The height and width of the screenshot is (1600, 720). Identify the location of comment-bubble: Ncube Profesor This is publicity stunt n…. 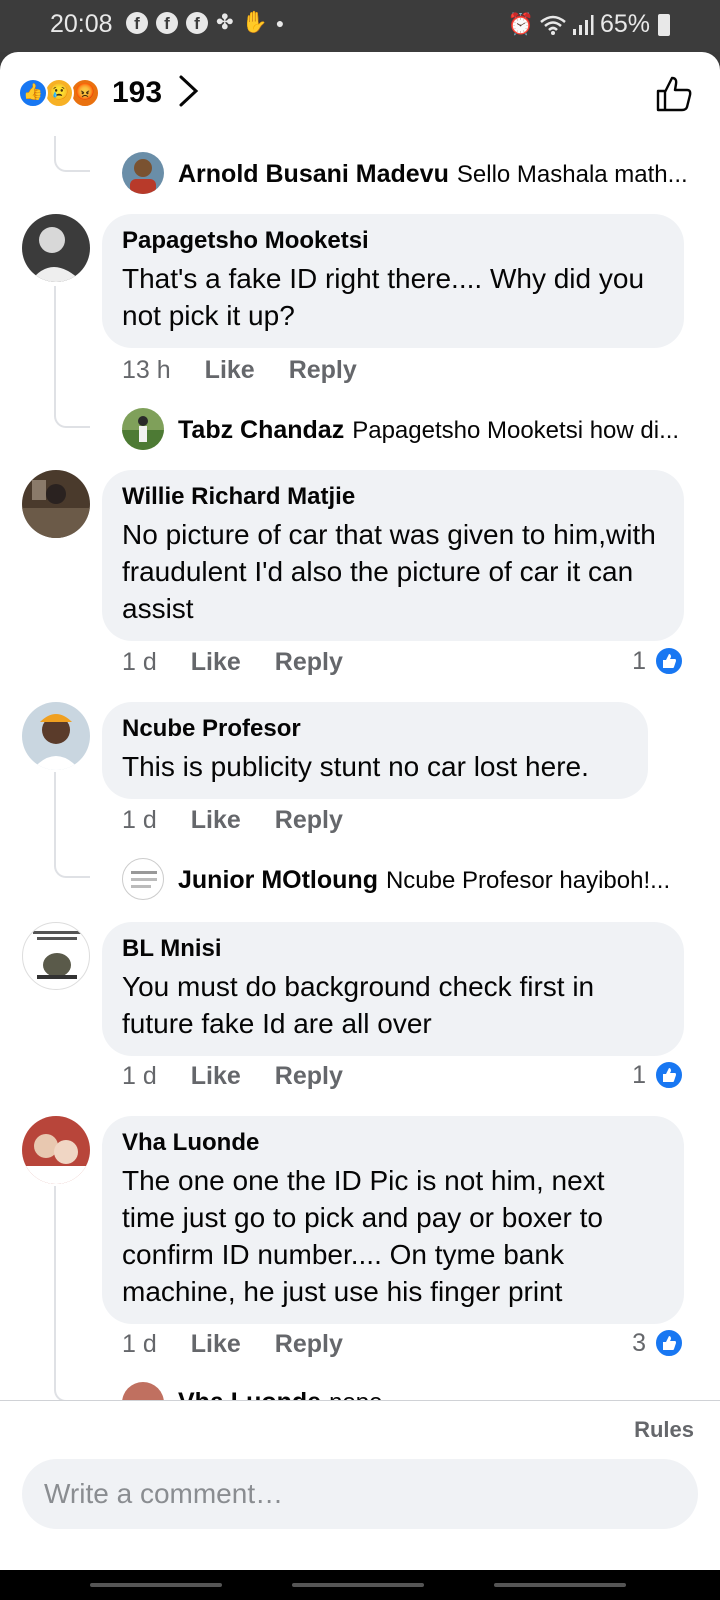
(375, 750).